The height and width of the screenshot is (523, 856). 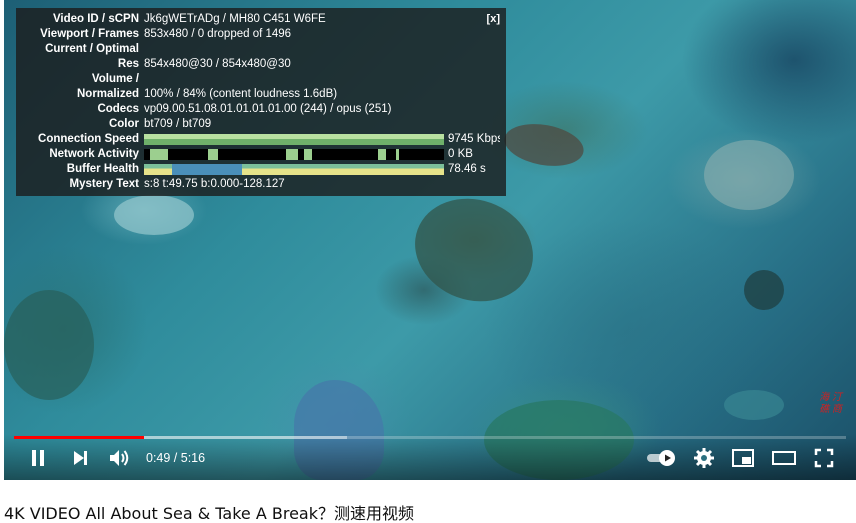 I want to click on stats-row-connection-speed: Connection Speed 9745 Kbps, so click(x=261, y=139).